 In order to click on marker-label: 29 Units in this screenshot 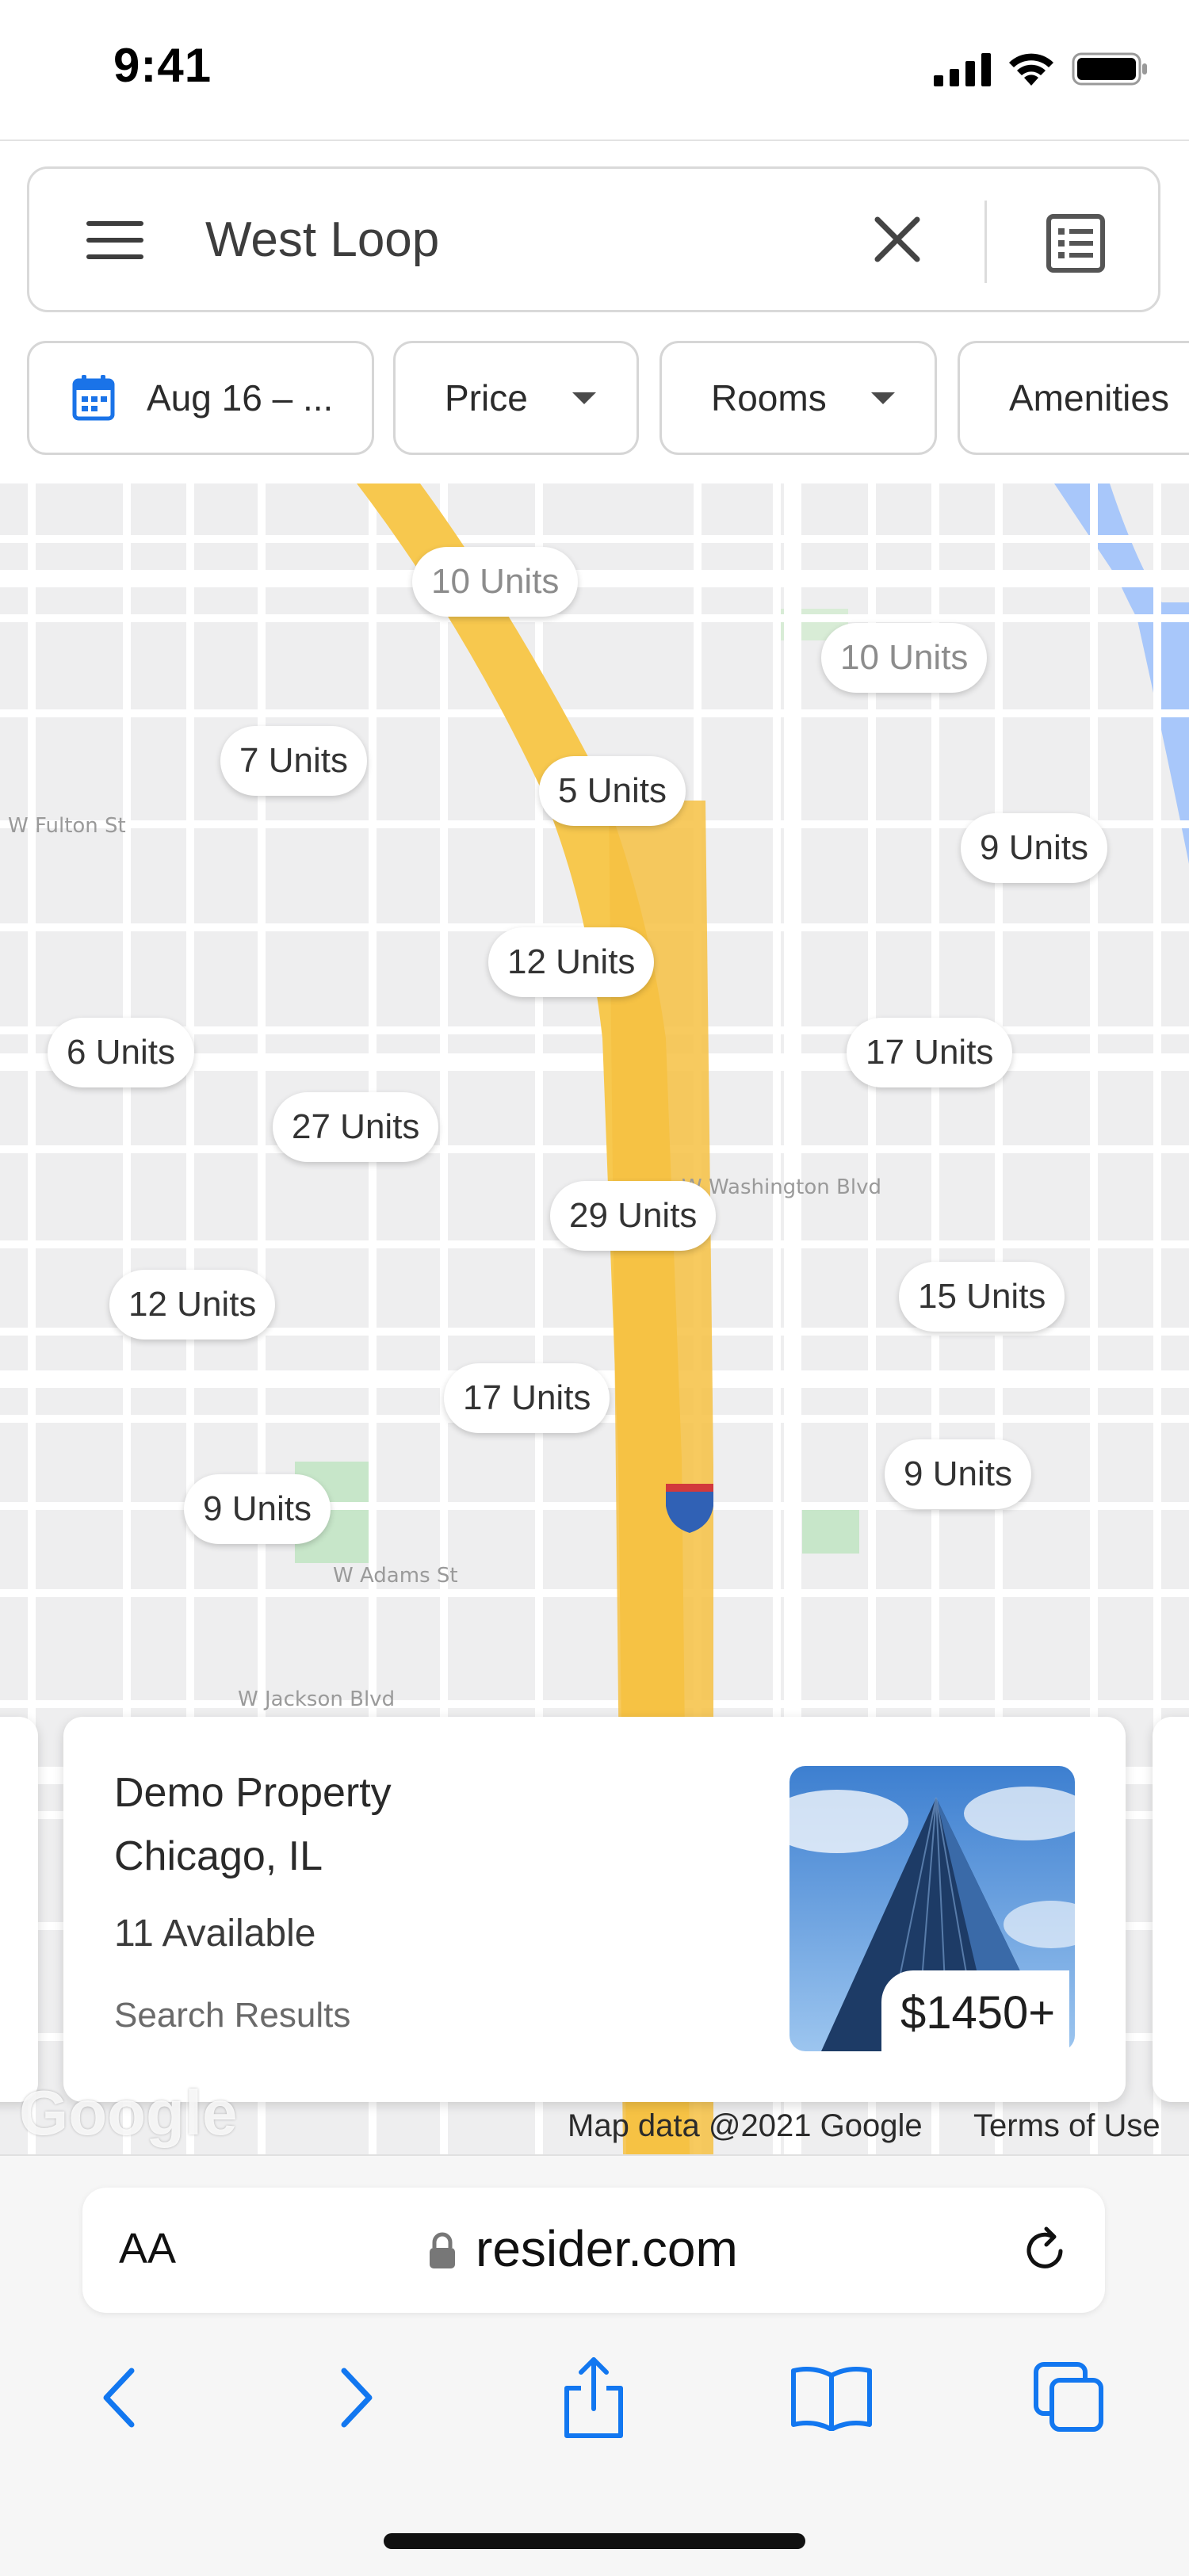, I will do `click(633, 1215)`.